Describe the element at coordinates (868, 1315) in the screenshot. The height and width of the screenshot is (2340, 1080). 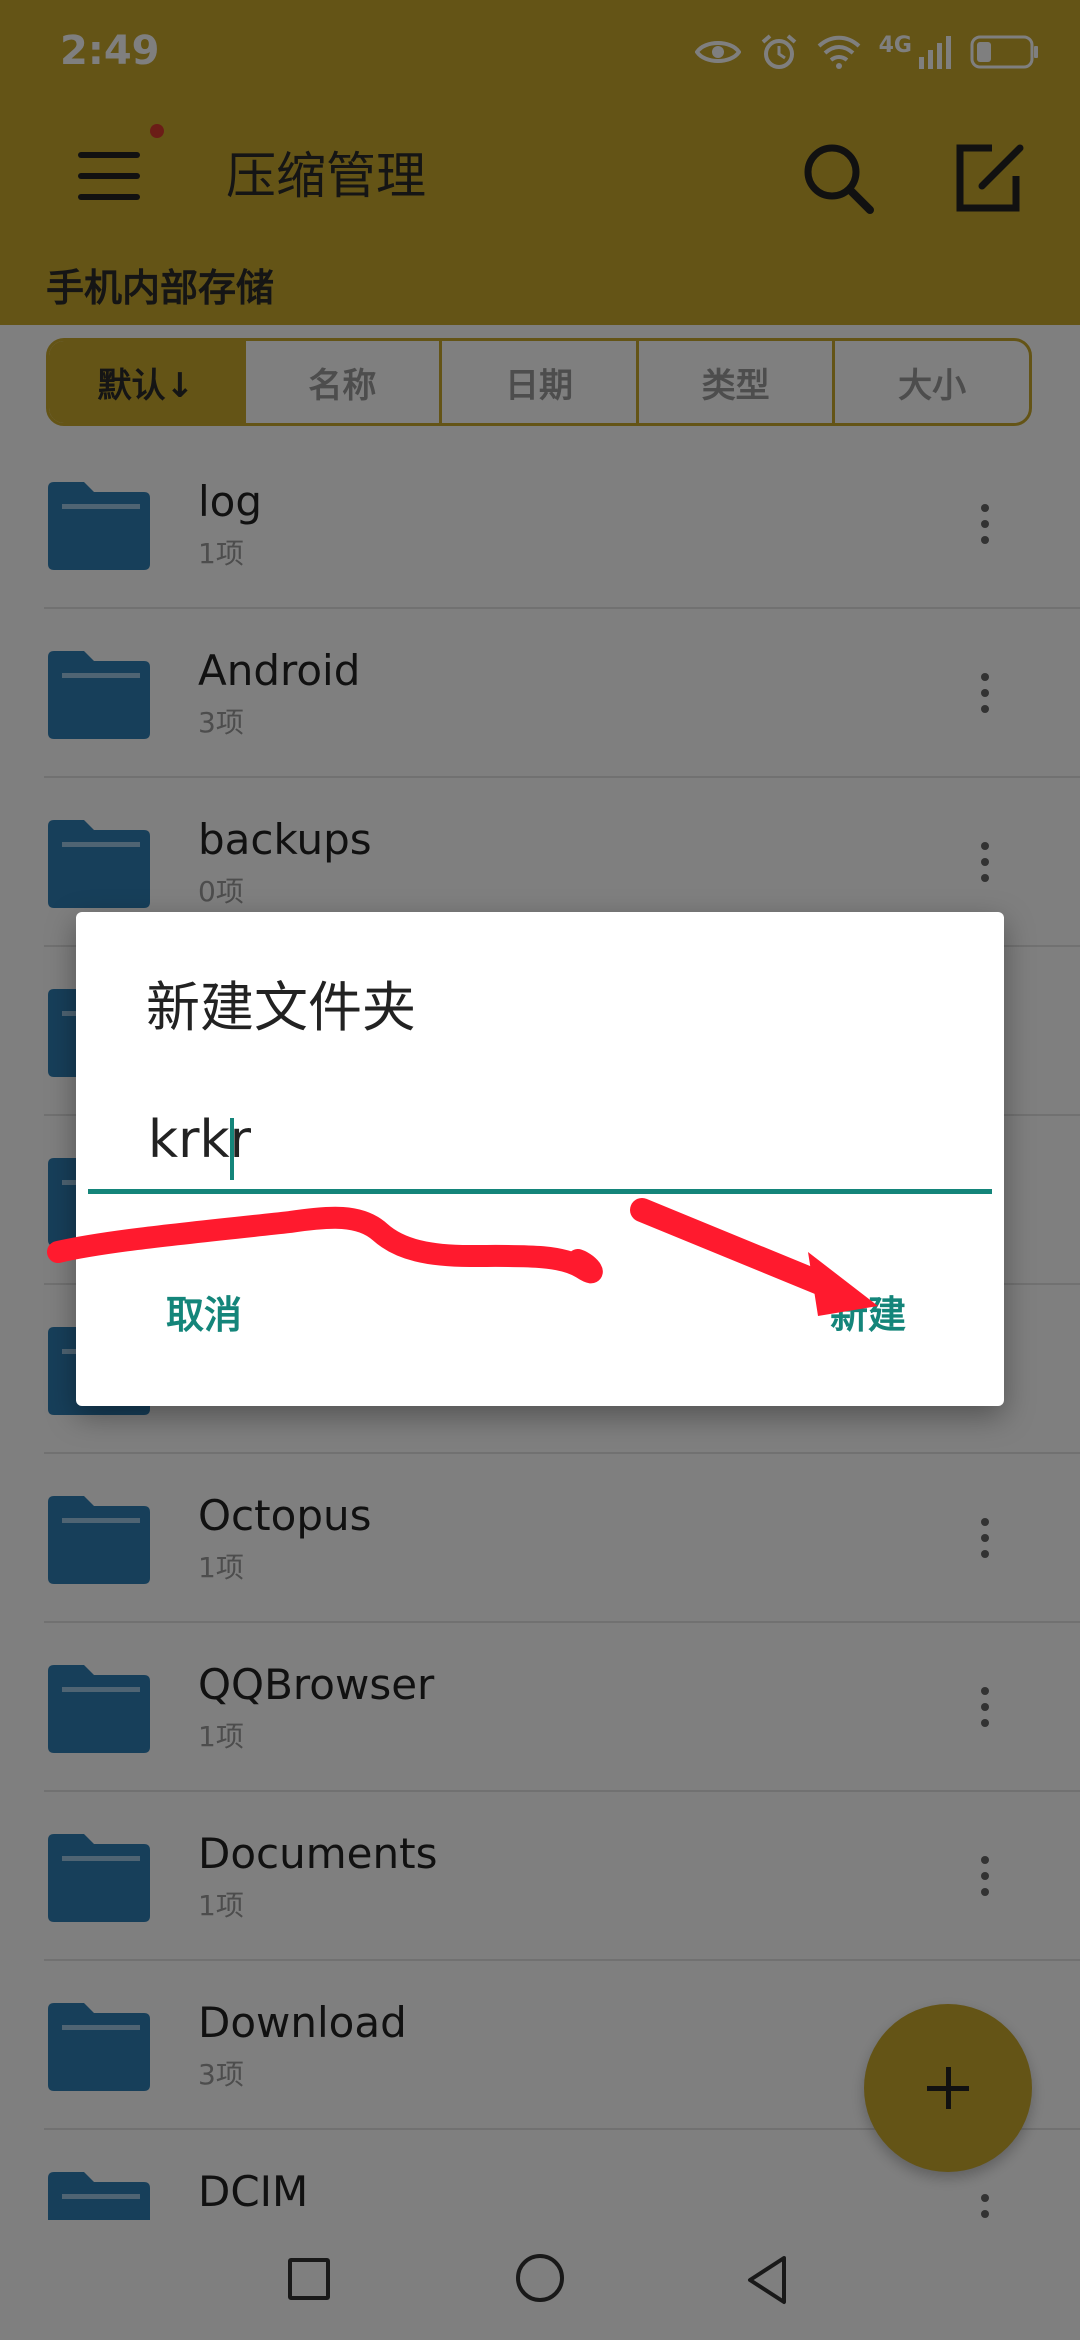
I see `create-button: 新建` at that location.